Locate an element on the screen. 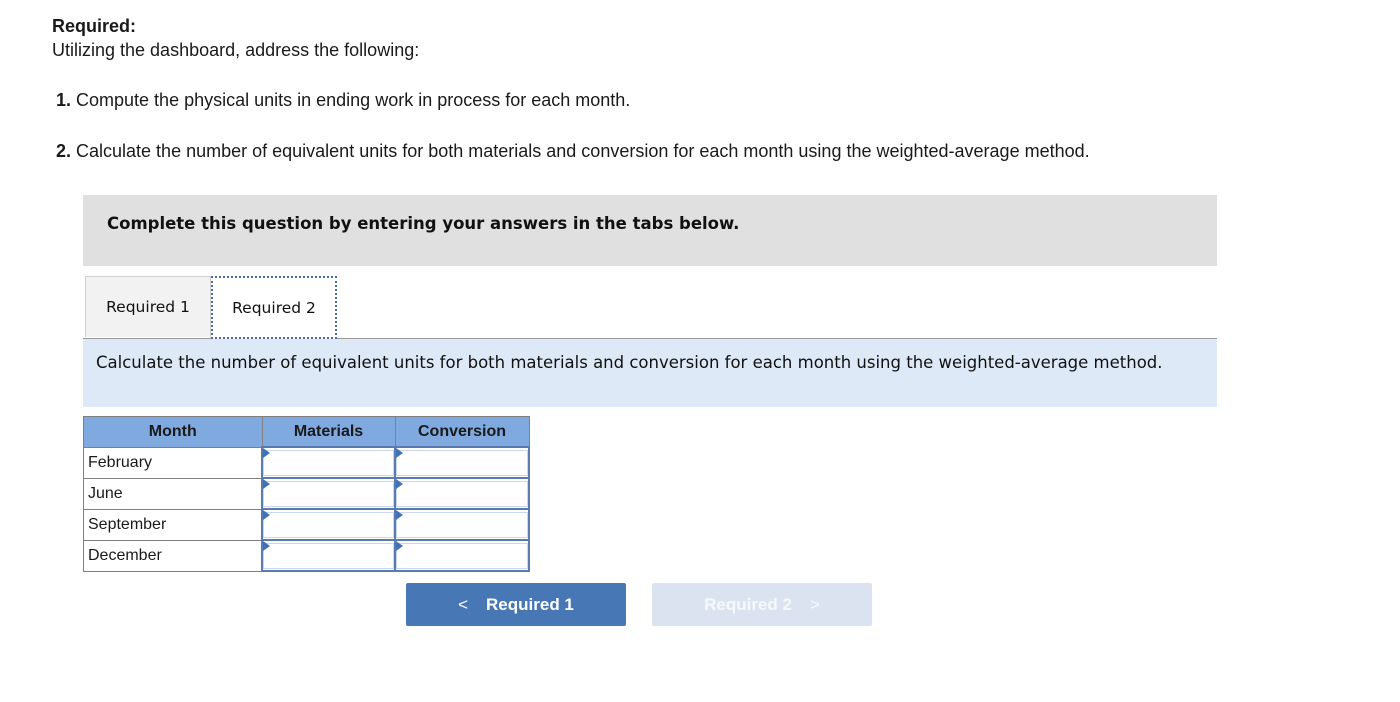 The image size is (1400, 702). chevron-right-icon: > is located at coordinates (814, 604).